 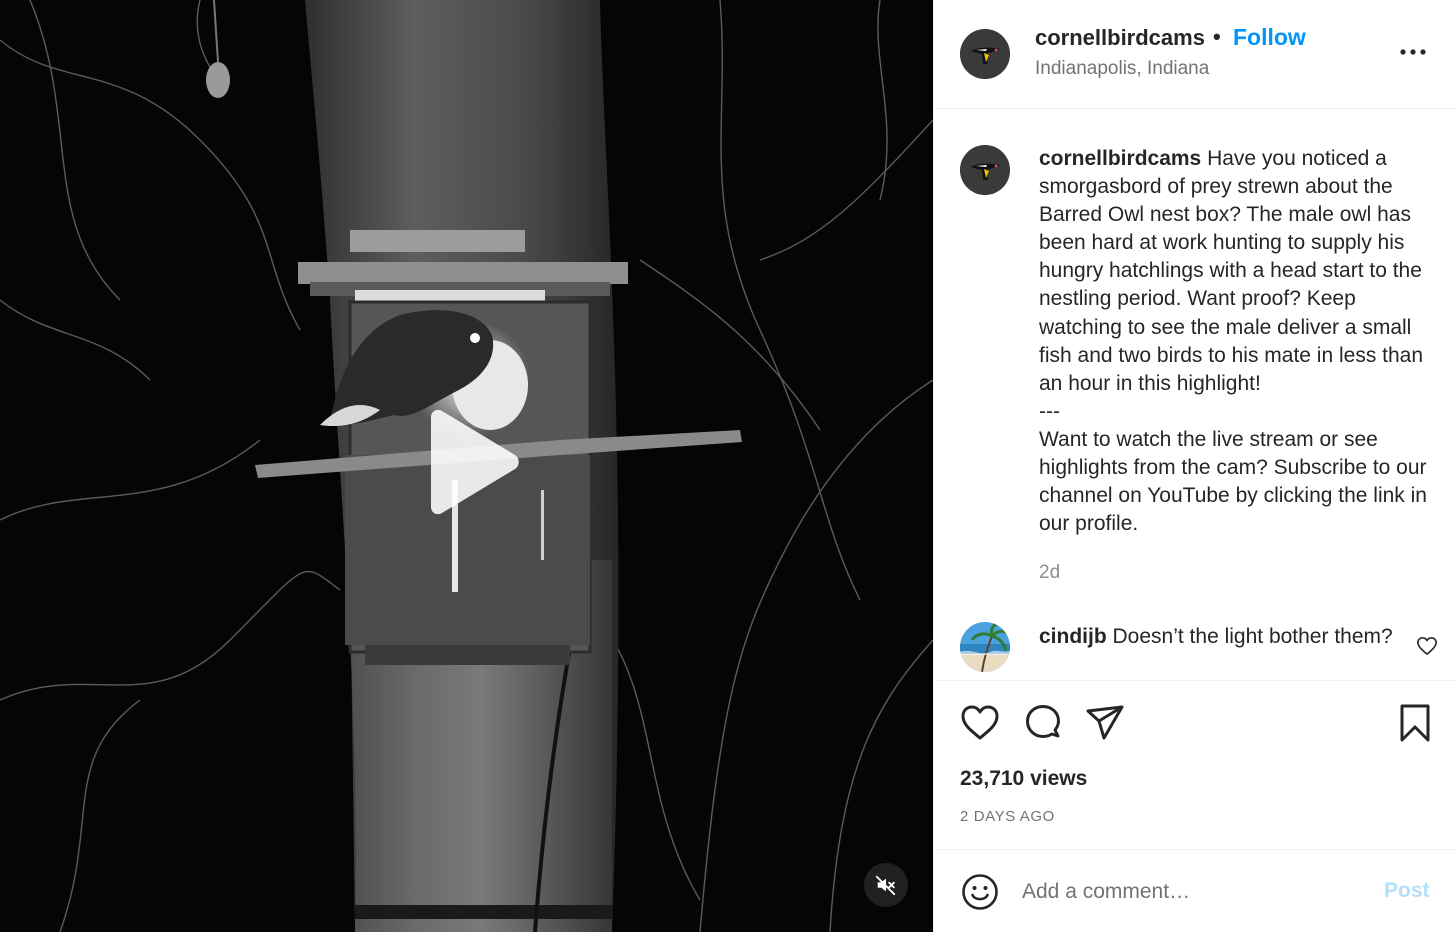 What do you see at coordinates (1195, 765) in the screenshot?
I see `post-actions: 23,710 views 2 DAYS AGO` at bounding box center [1195, 765].